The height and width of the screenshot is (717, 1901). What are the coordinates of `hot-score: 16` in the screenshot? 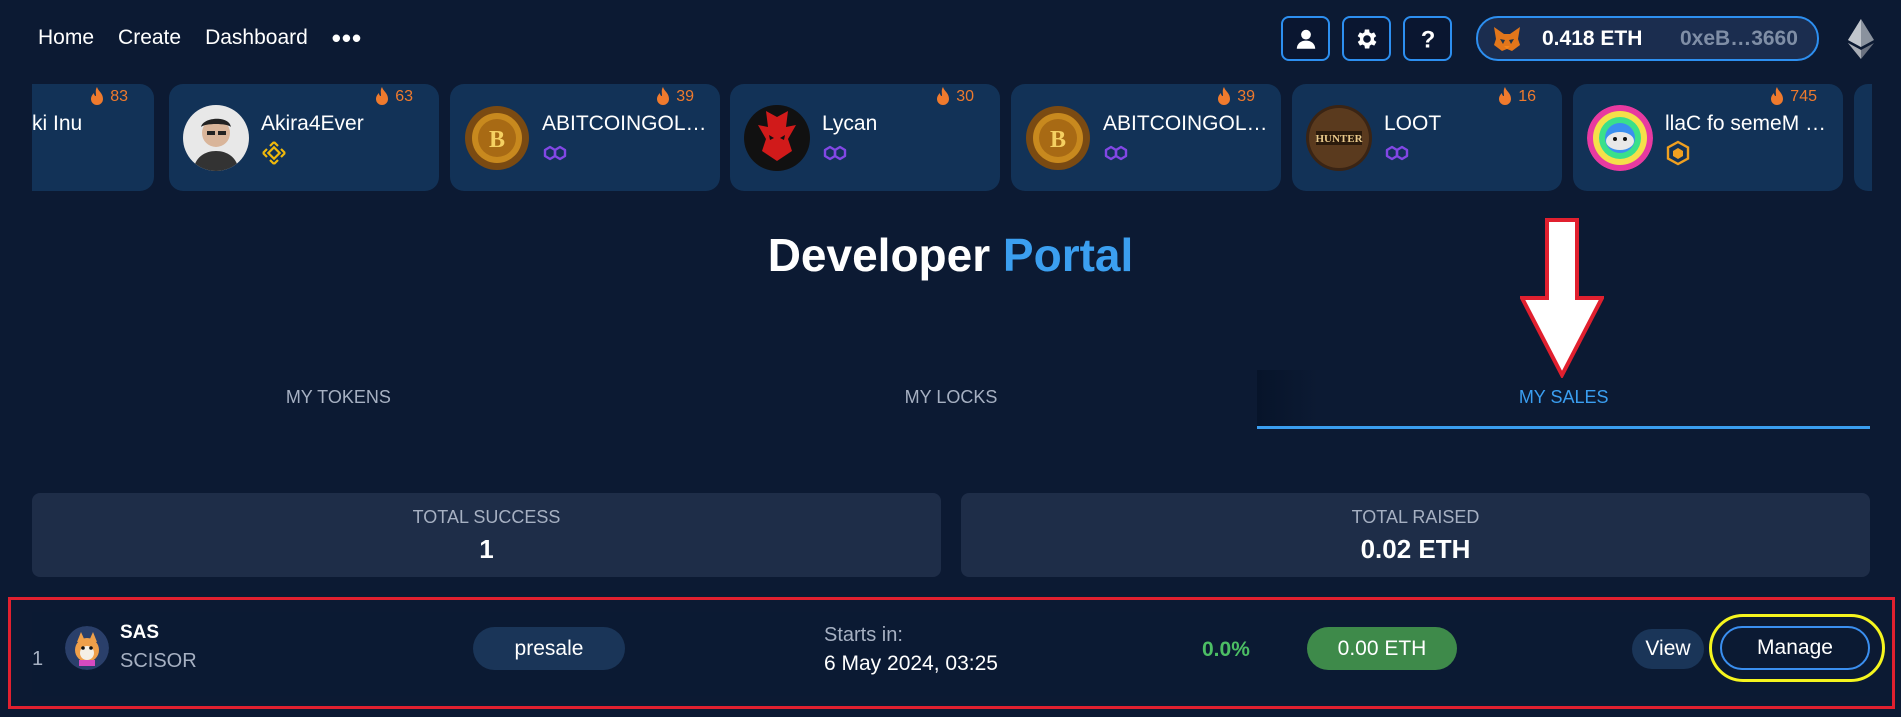 It's located at (1516, 97).